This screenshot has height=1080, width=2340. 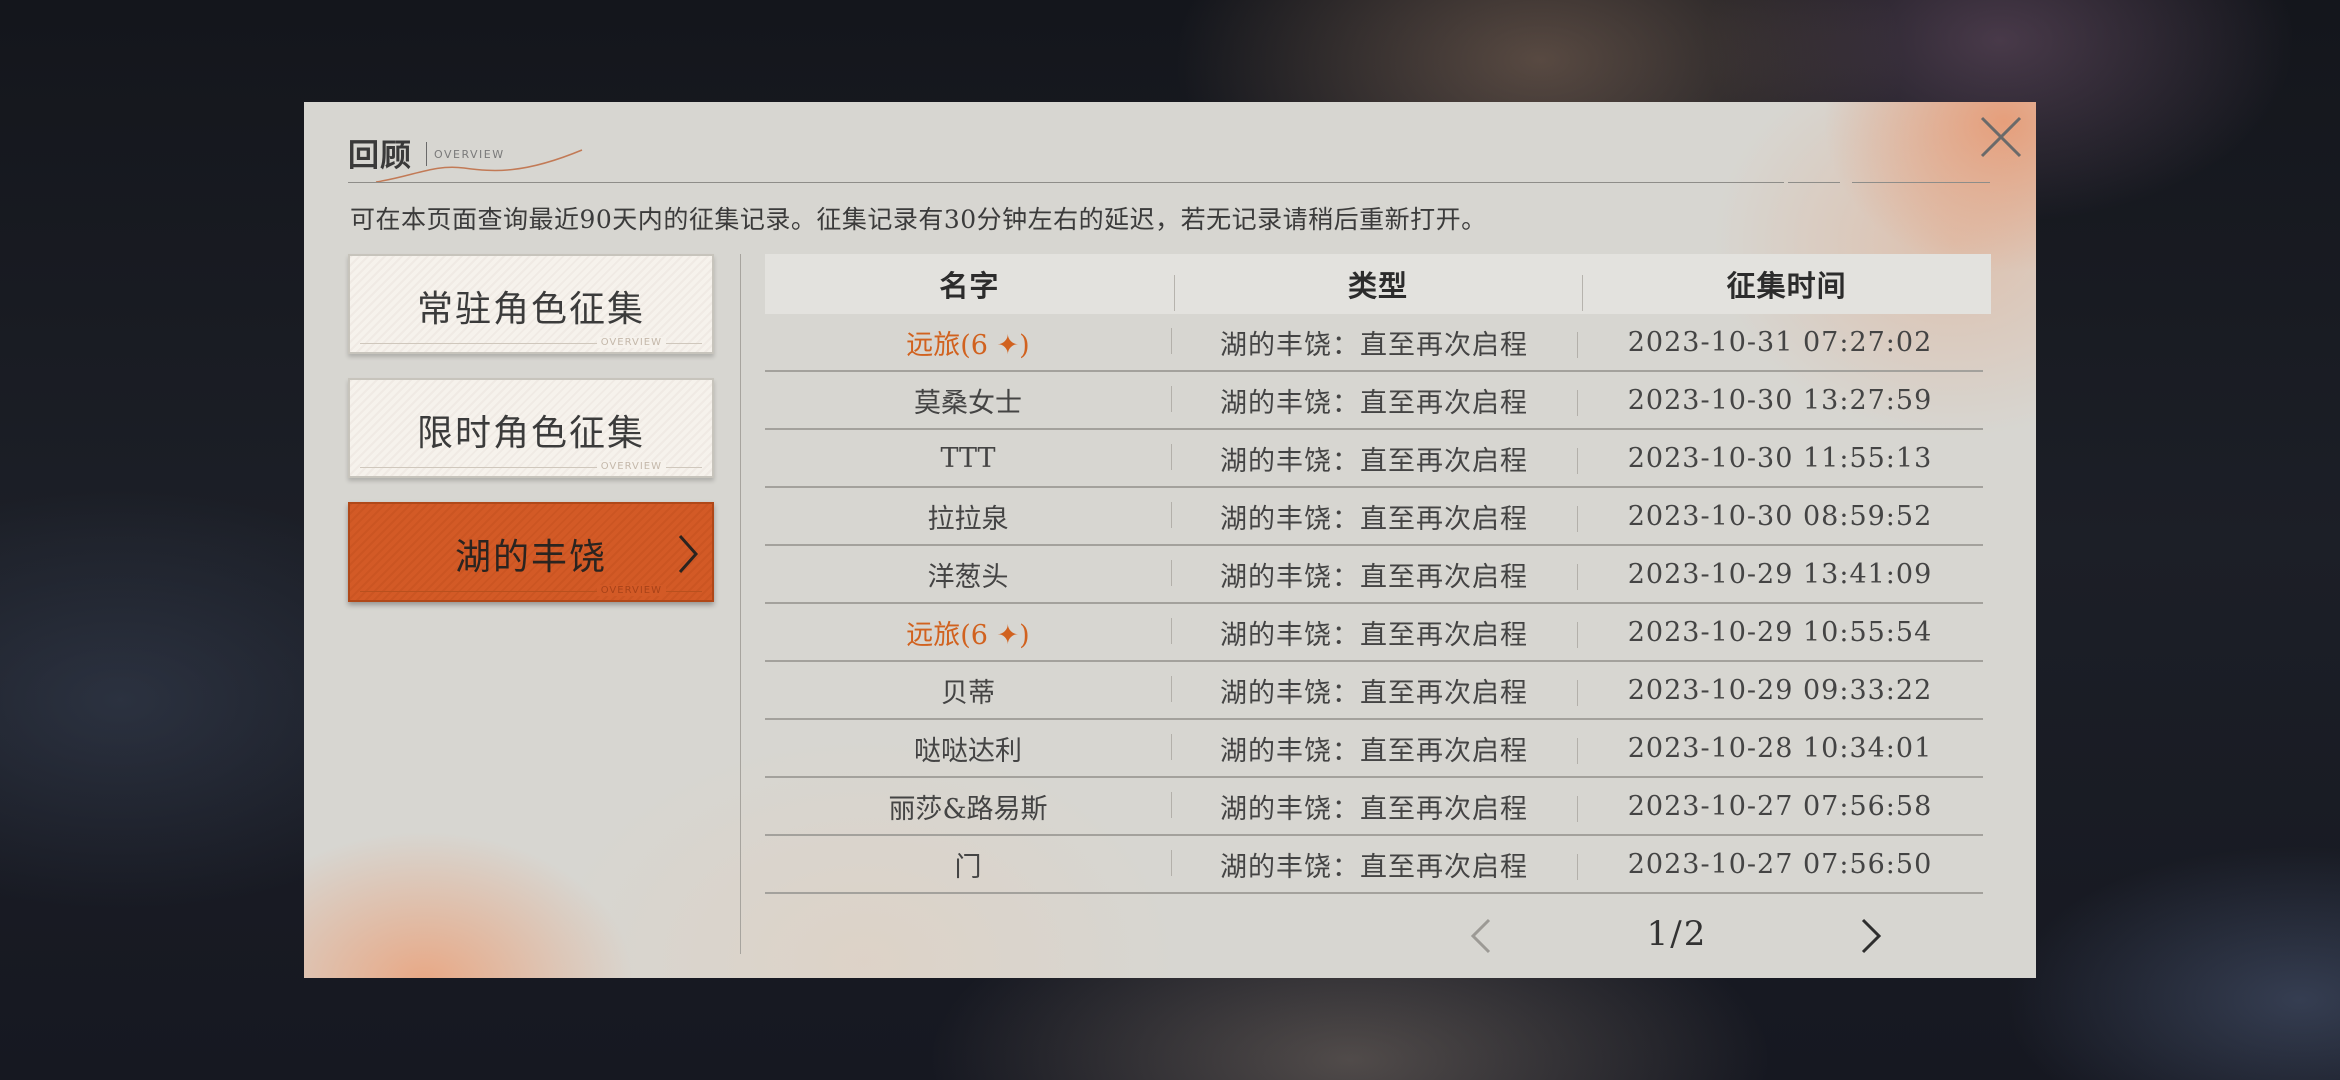 I want to click on cell-time: 2023-10-30 11:55:13, so click(x=1780, y=458).